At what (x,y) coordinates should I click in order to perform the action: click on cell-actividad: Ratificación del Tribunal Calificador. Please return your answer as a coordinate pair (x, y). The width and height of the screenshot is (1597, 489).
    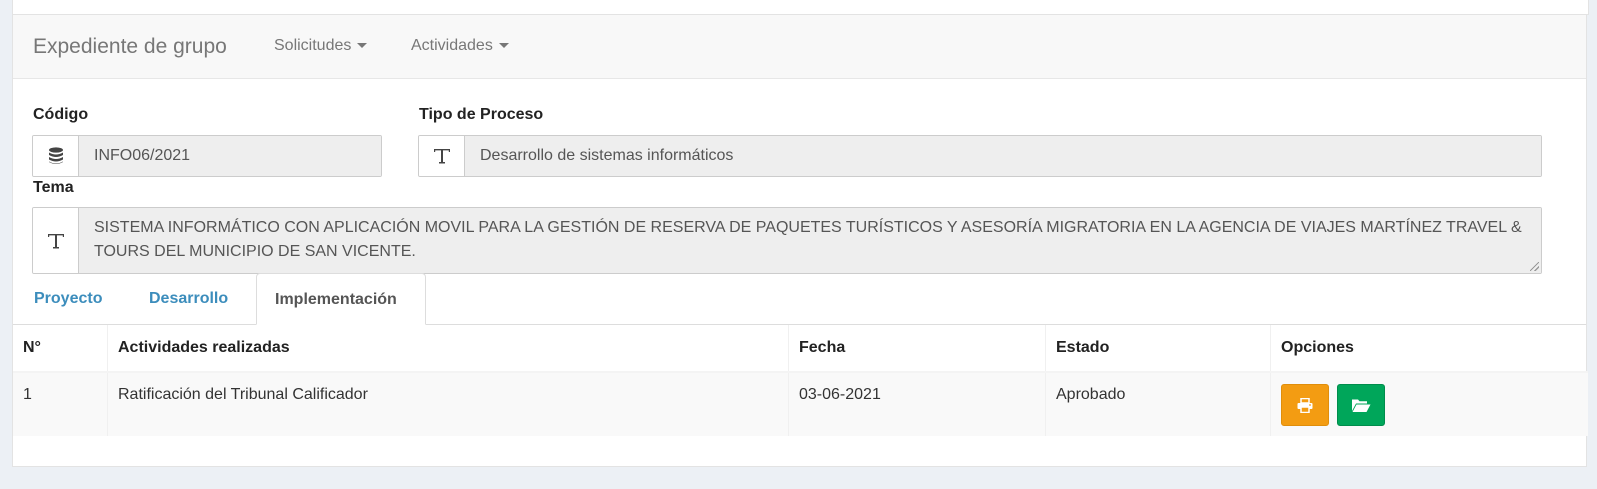
    Looking at the image, I should click on (448, 404).